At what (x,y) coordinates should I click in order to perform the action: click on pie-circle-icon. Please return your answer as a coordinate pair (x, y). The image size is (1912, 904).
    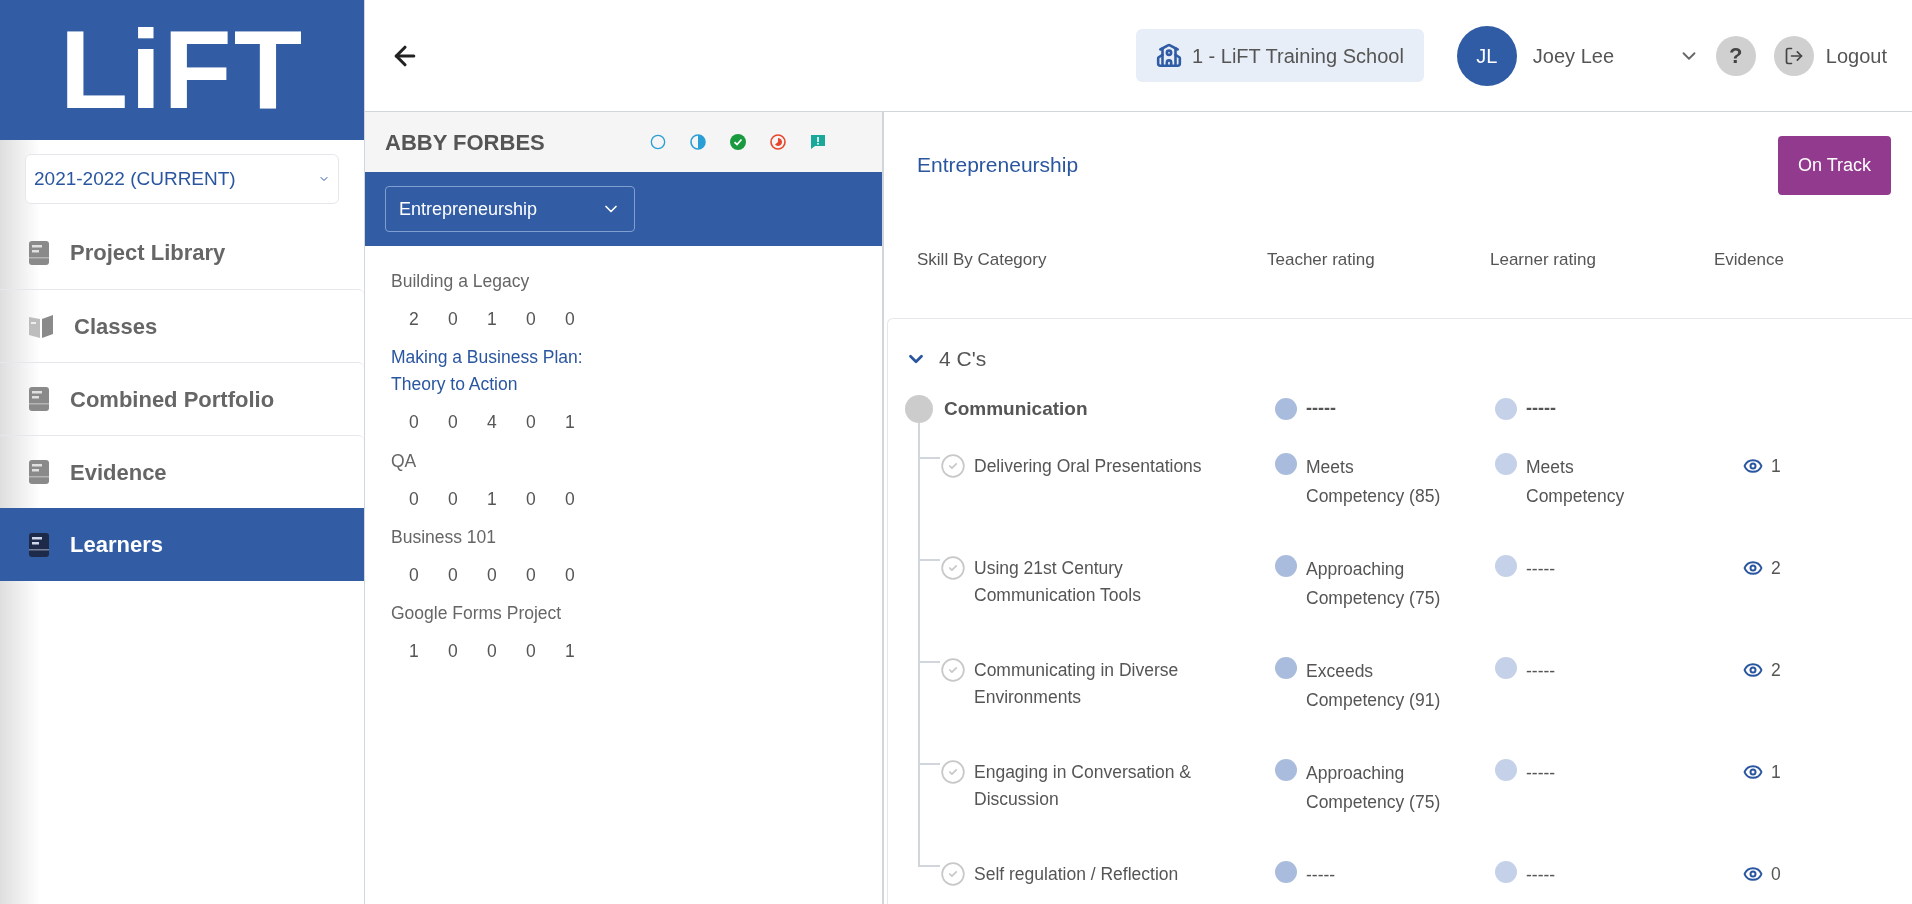
    Looking at the image, I should click on (778, 142).